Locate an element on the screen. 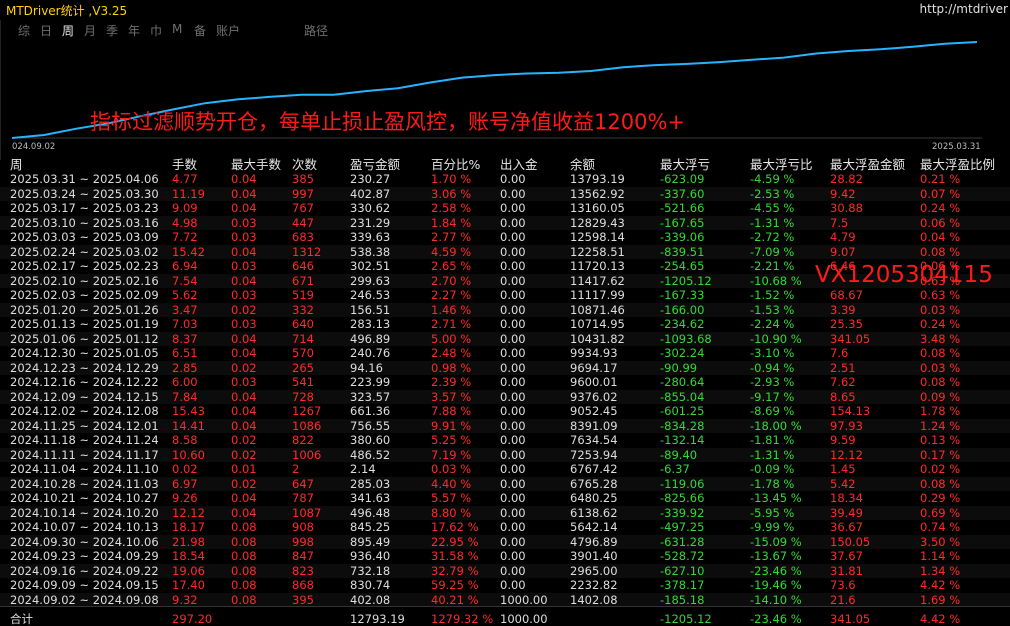  hdr-max-float-profit: 最大浮盈金额 is located at coordinates (867, 163).